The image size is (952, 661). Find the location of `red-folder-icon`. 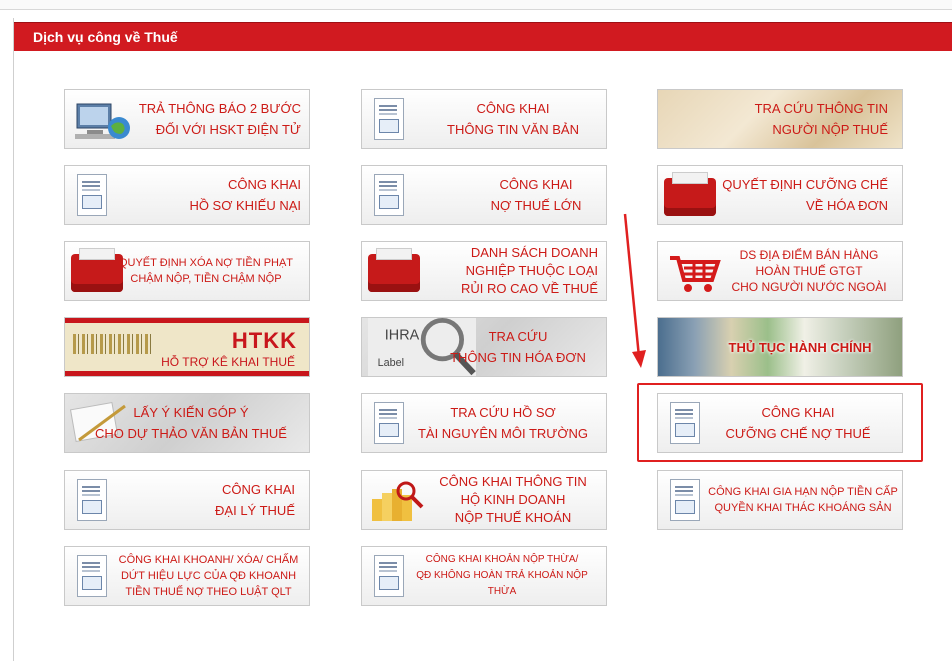

red-folder-icon is located at coordinates (394, 270).